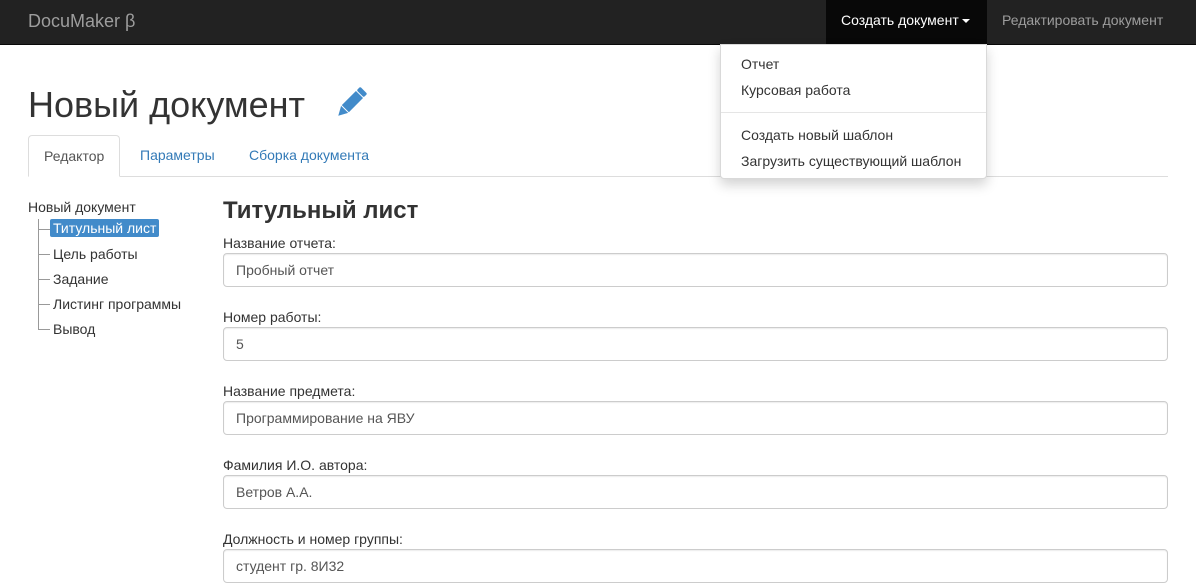  I want to click on work-number-input, so click(695, 344).